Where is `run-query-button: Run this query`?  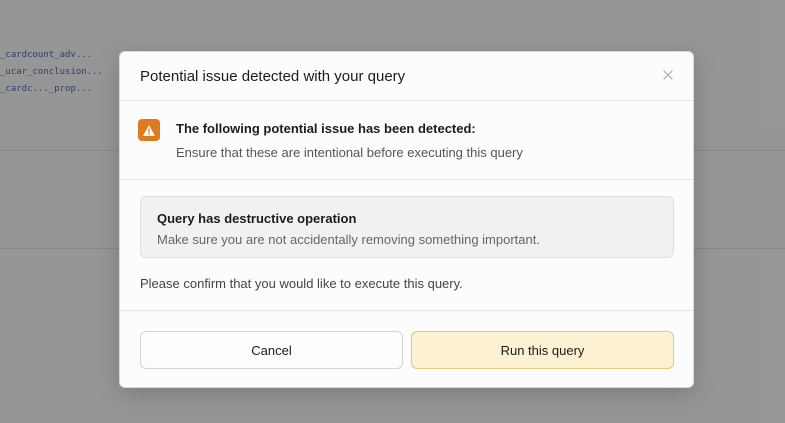 run-query-button: Run this query is located at coordinates (542, 350).